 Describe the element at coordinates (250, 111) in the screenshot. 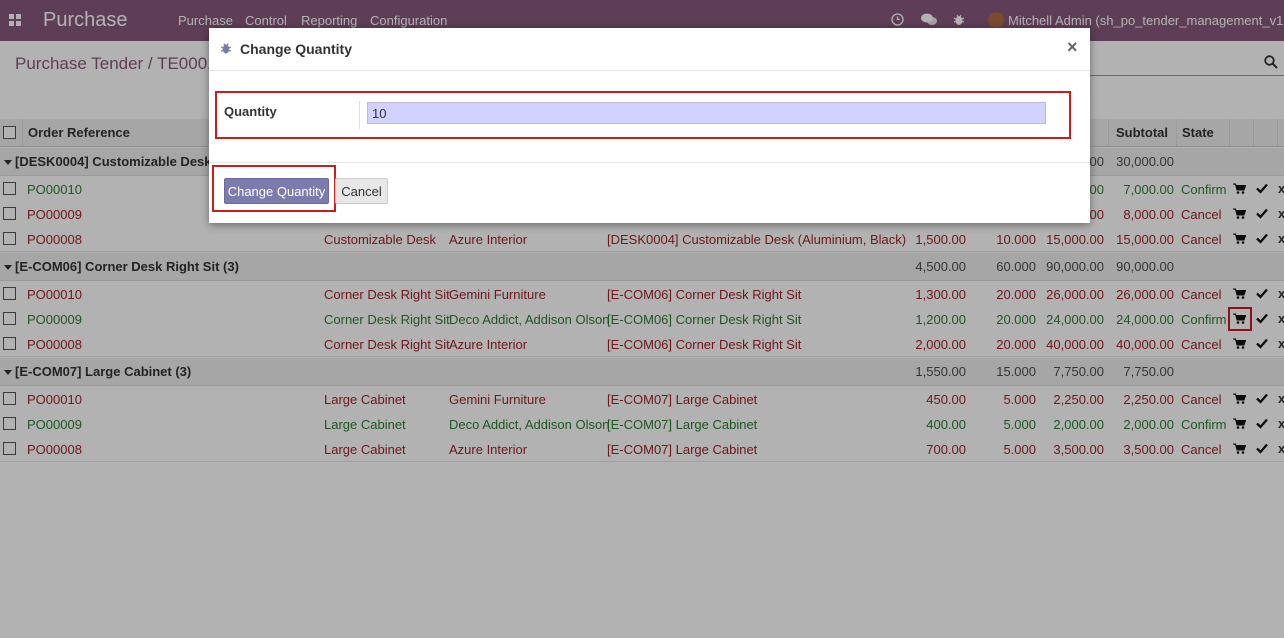

I see `quantity-label: Quantity` at that location.